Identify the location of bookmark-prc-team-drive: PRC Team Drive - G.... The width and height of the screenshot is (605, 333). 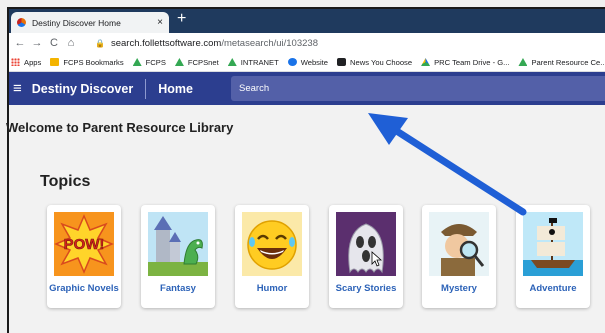
(465, 62).